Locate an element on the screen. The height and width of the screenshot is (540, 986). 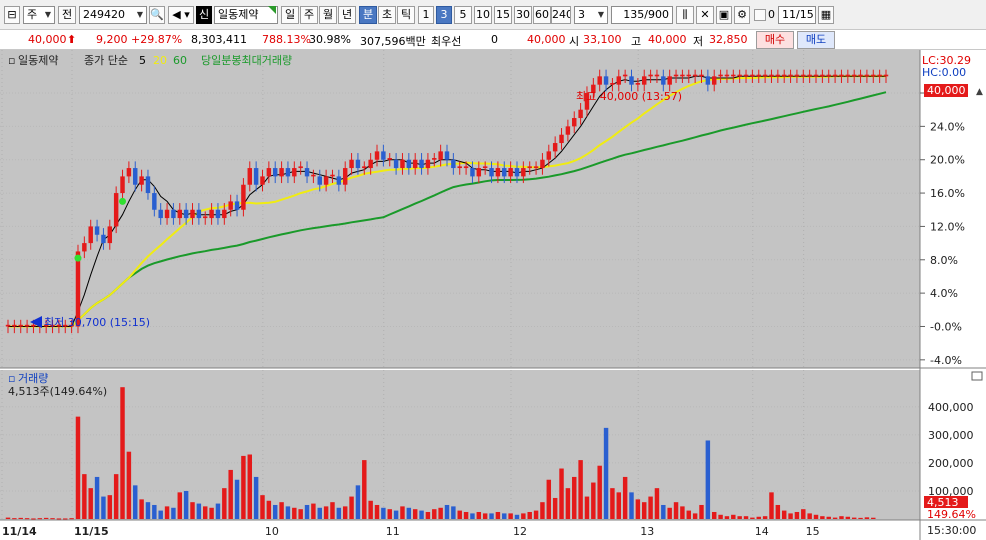
interval-button-15: 15 is located at coordinates (503, 15).